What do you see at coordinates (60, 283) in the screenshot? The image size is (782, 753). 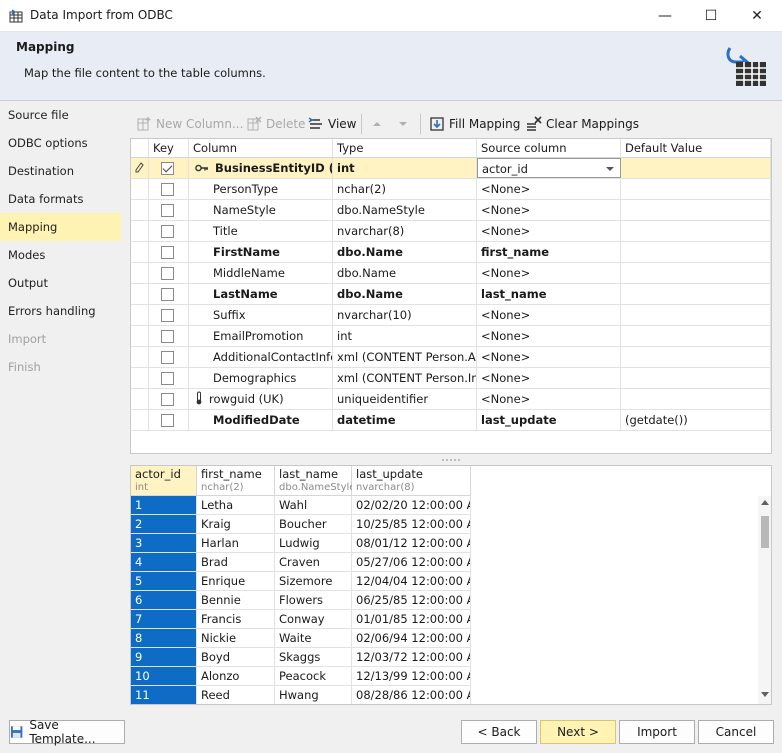 I see `sidebar-item-output: Output` at bounding box center [60, 283].